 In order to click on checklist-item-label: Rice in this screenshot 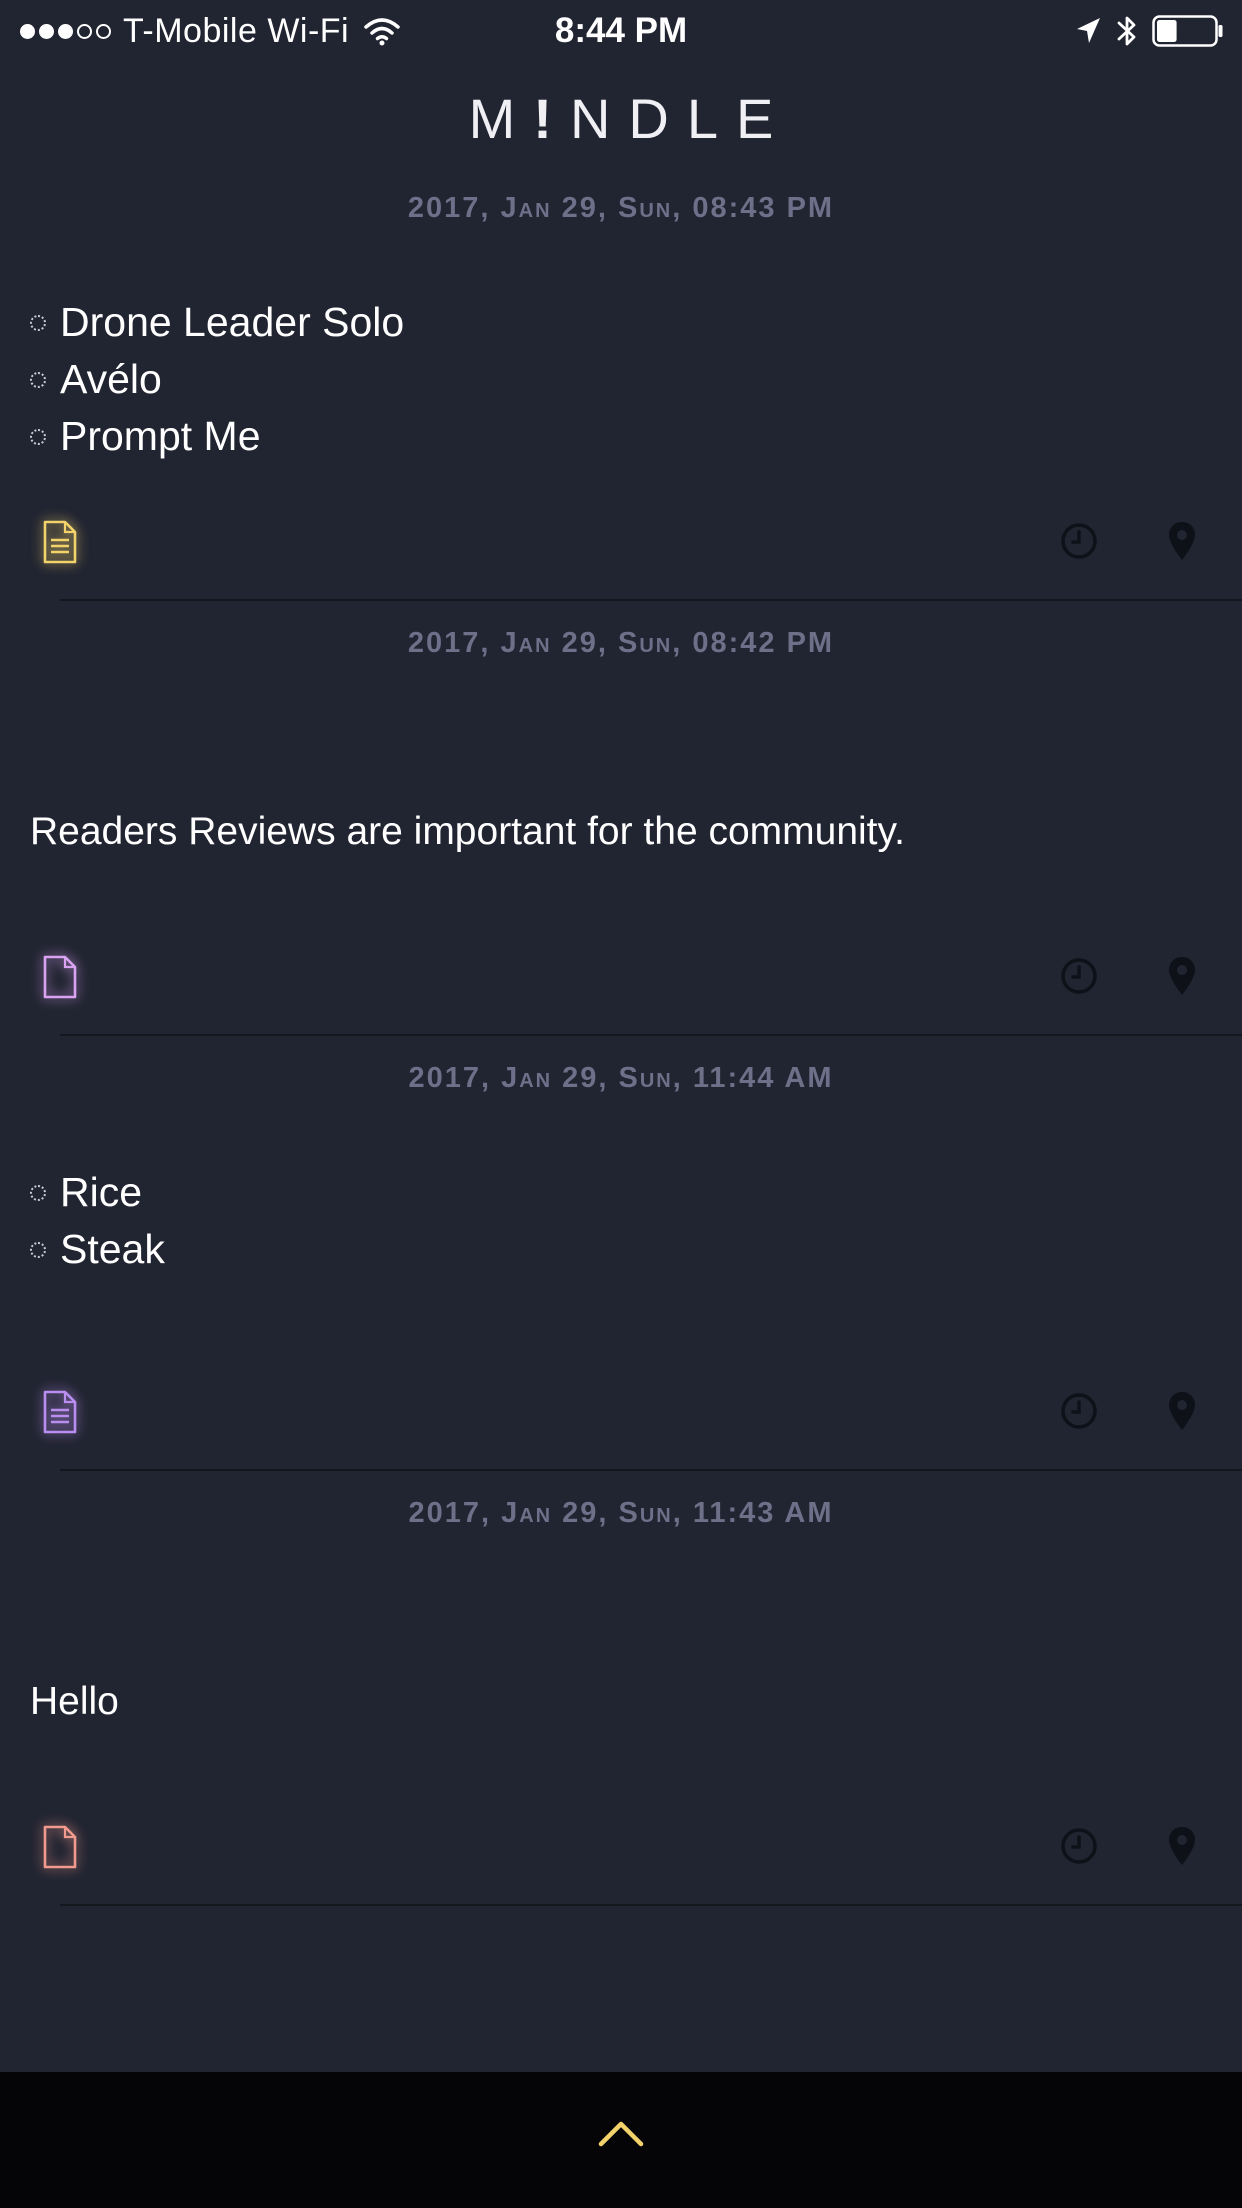, I will do `click(101, 1192)`.